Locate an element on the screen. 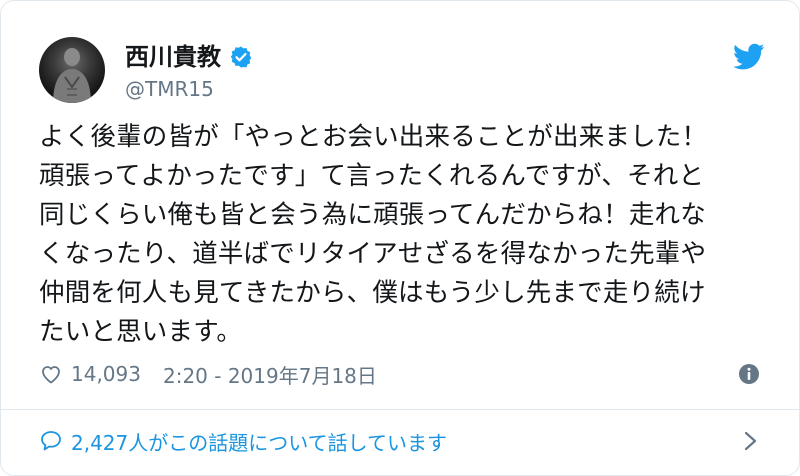  display-name: 西川貴教 is located at coordinates (173, 57).